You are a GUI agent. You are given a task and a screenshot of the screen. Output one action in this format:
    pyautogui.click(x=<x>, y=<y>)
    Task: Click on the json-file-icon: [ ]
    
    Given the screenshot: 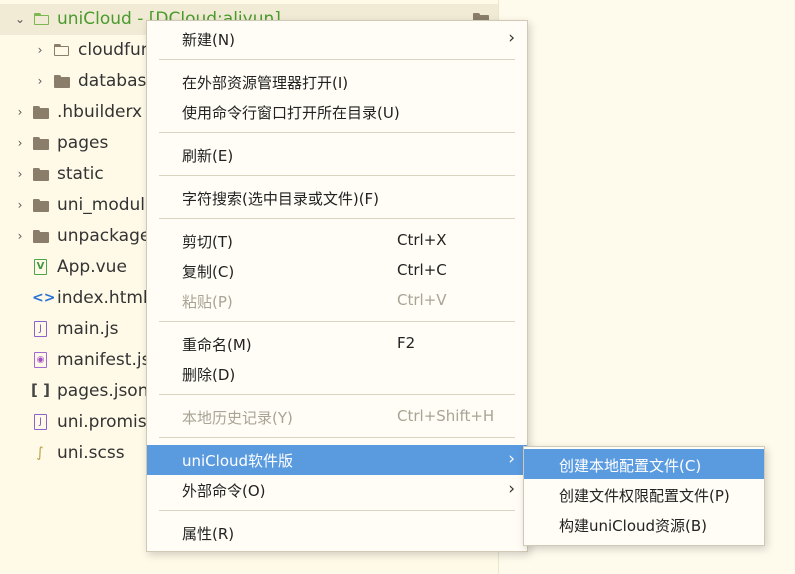 What is the action you would take?
    pyautogui.click(x=40, y=390)
    